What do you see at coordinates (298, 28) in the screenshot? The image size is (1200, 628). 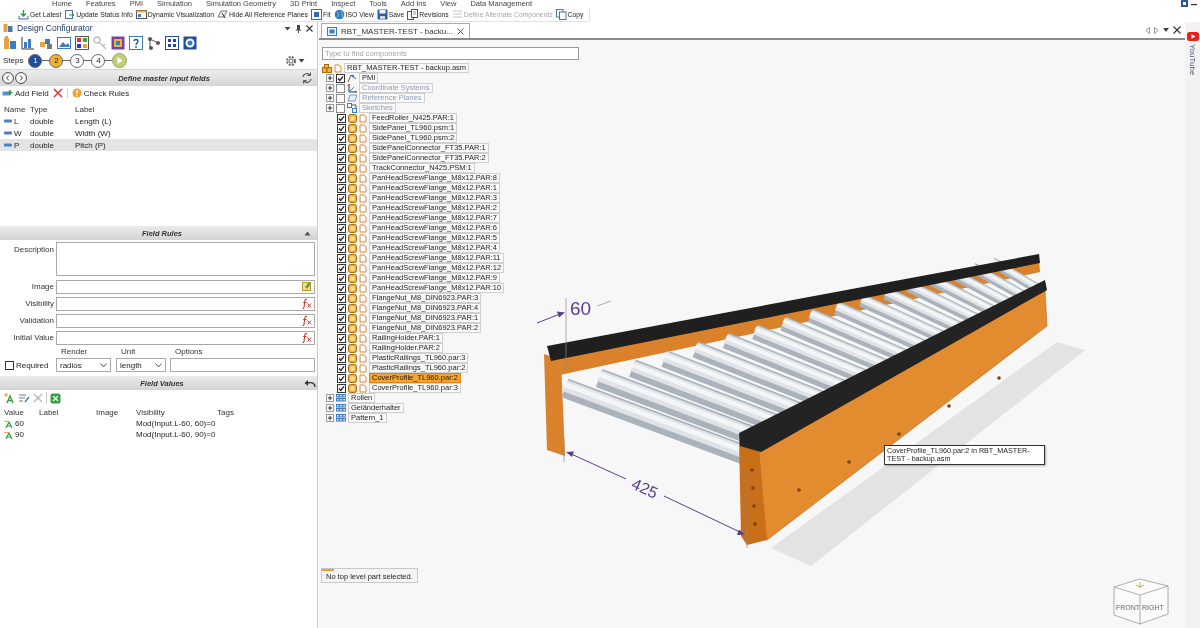 I see `pin-icon` at bounding box center [298, 28].